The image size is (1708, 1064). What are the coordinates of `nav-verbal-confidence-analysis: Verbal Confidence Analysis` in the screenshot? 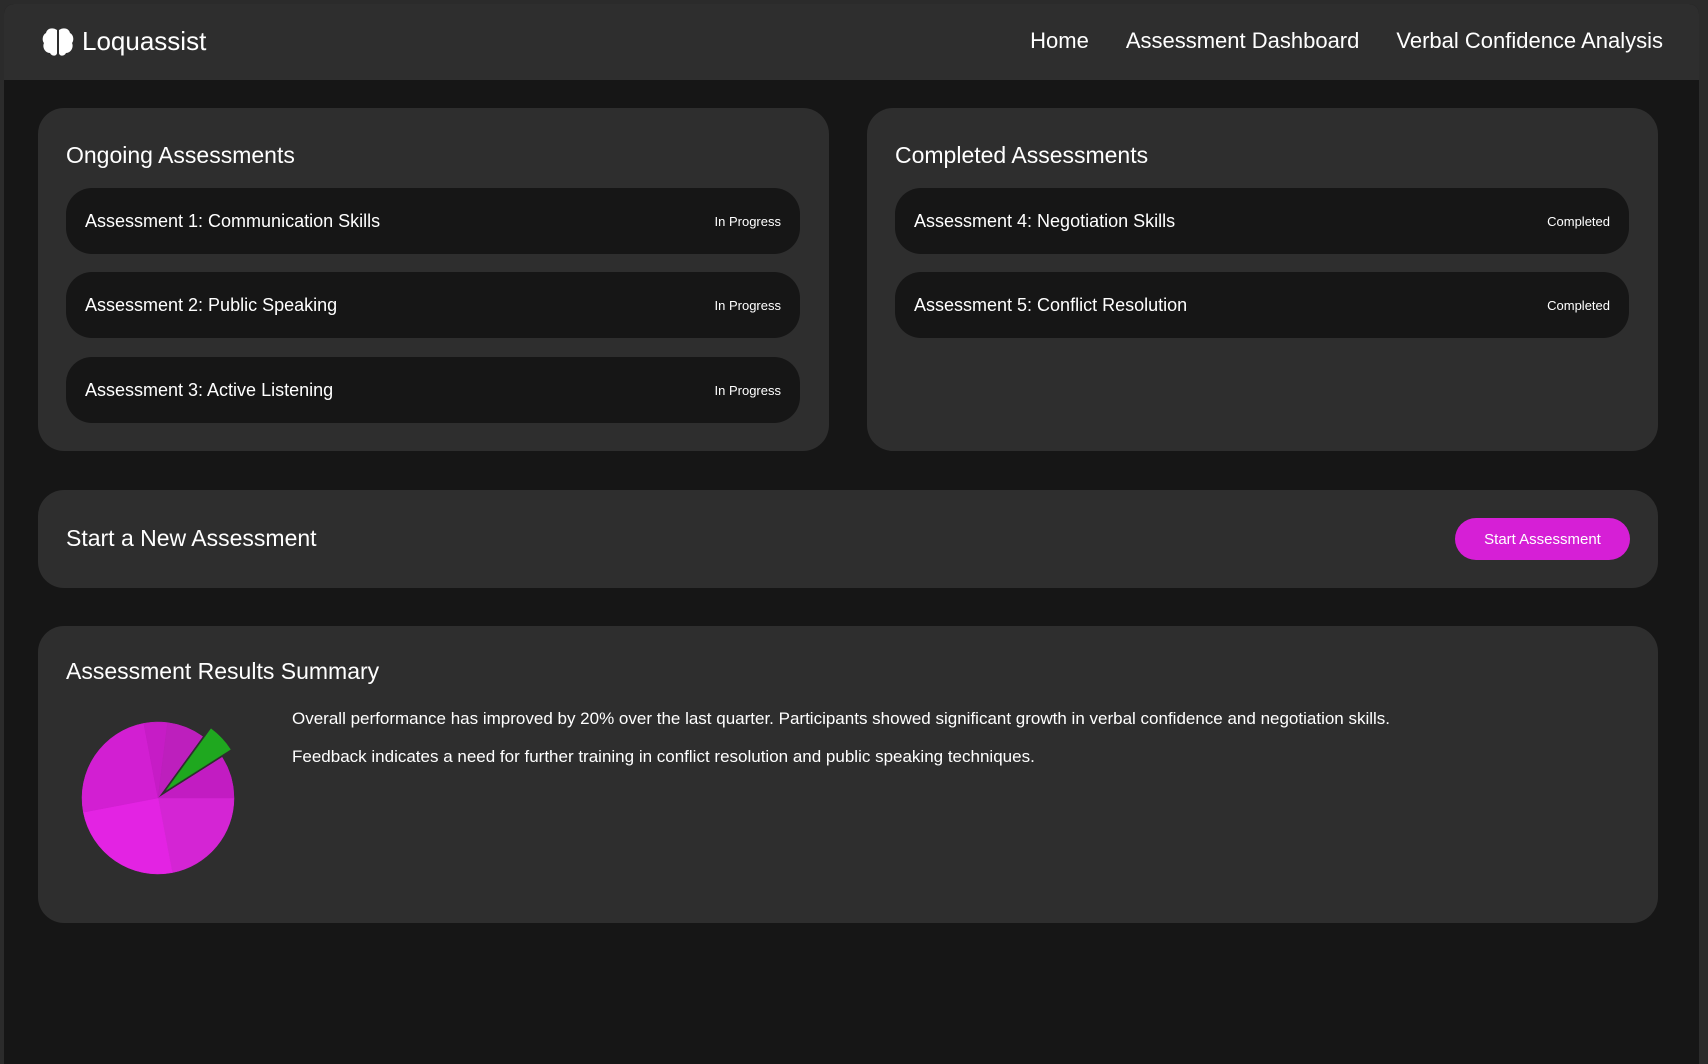 It's located at (1529, 41).